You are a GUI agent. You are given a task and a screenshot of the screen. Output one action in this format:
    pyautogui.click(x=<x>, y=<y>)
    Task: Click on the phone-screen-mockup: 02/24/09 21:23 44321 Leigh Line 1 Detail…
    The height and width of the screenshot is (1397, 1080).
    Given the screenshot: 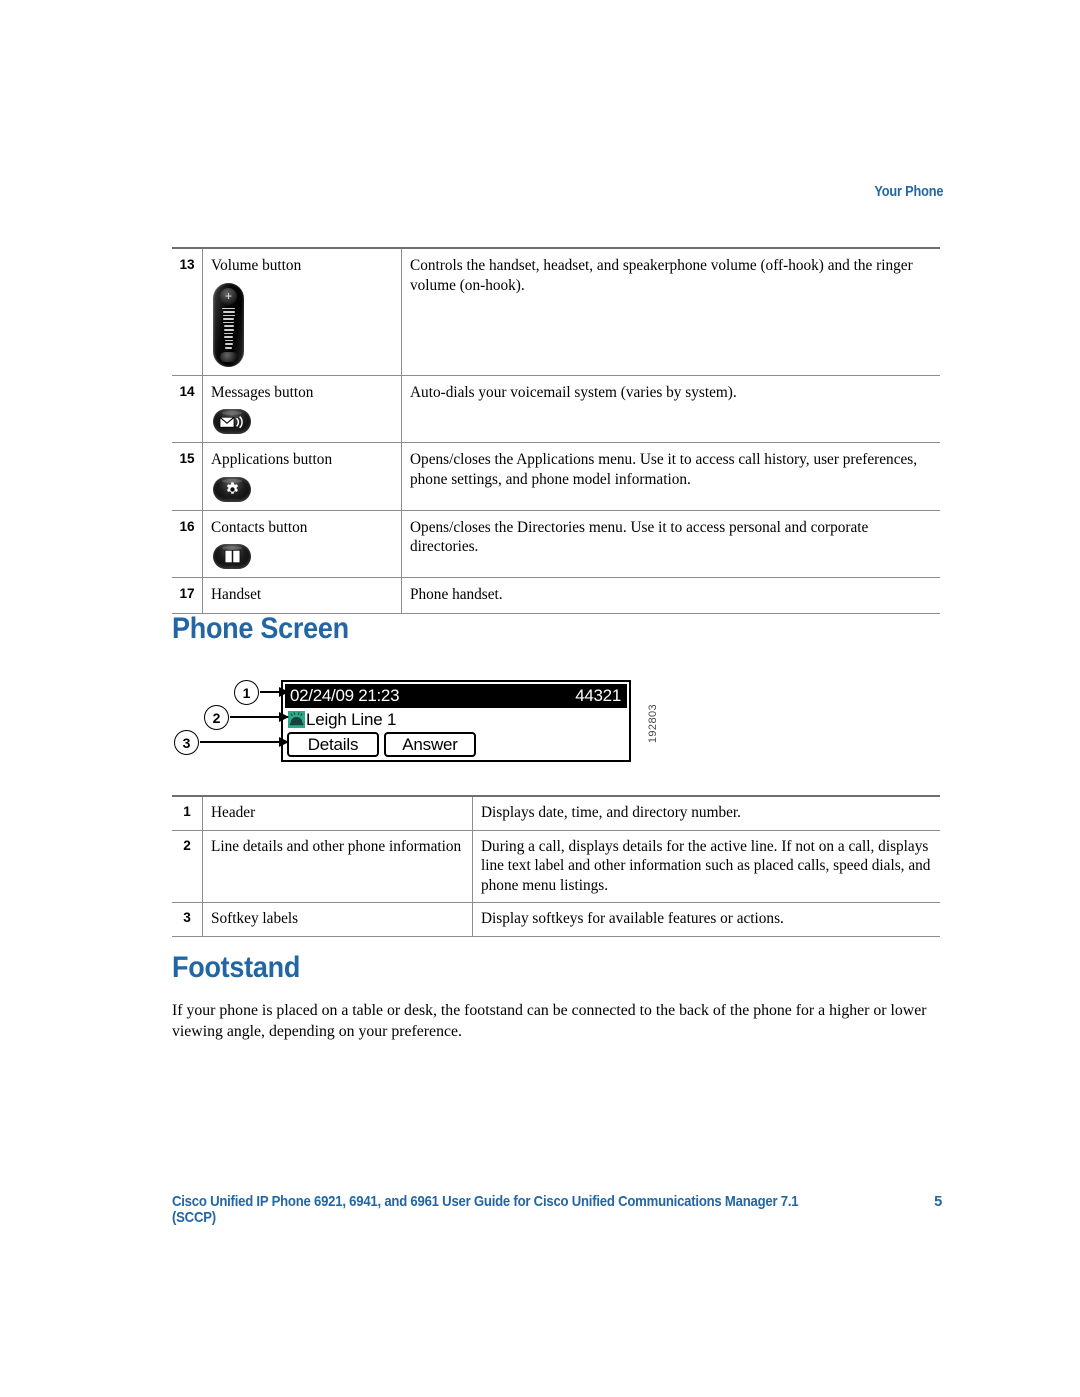 What is the action you would take?
    pyautogui.click(x=456, y=721)
    